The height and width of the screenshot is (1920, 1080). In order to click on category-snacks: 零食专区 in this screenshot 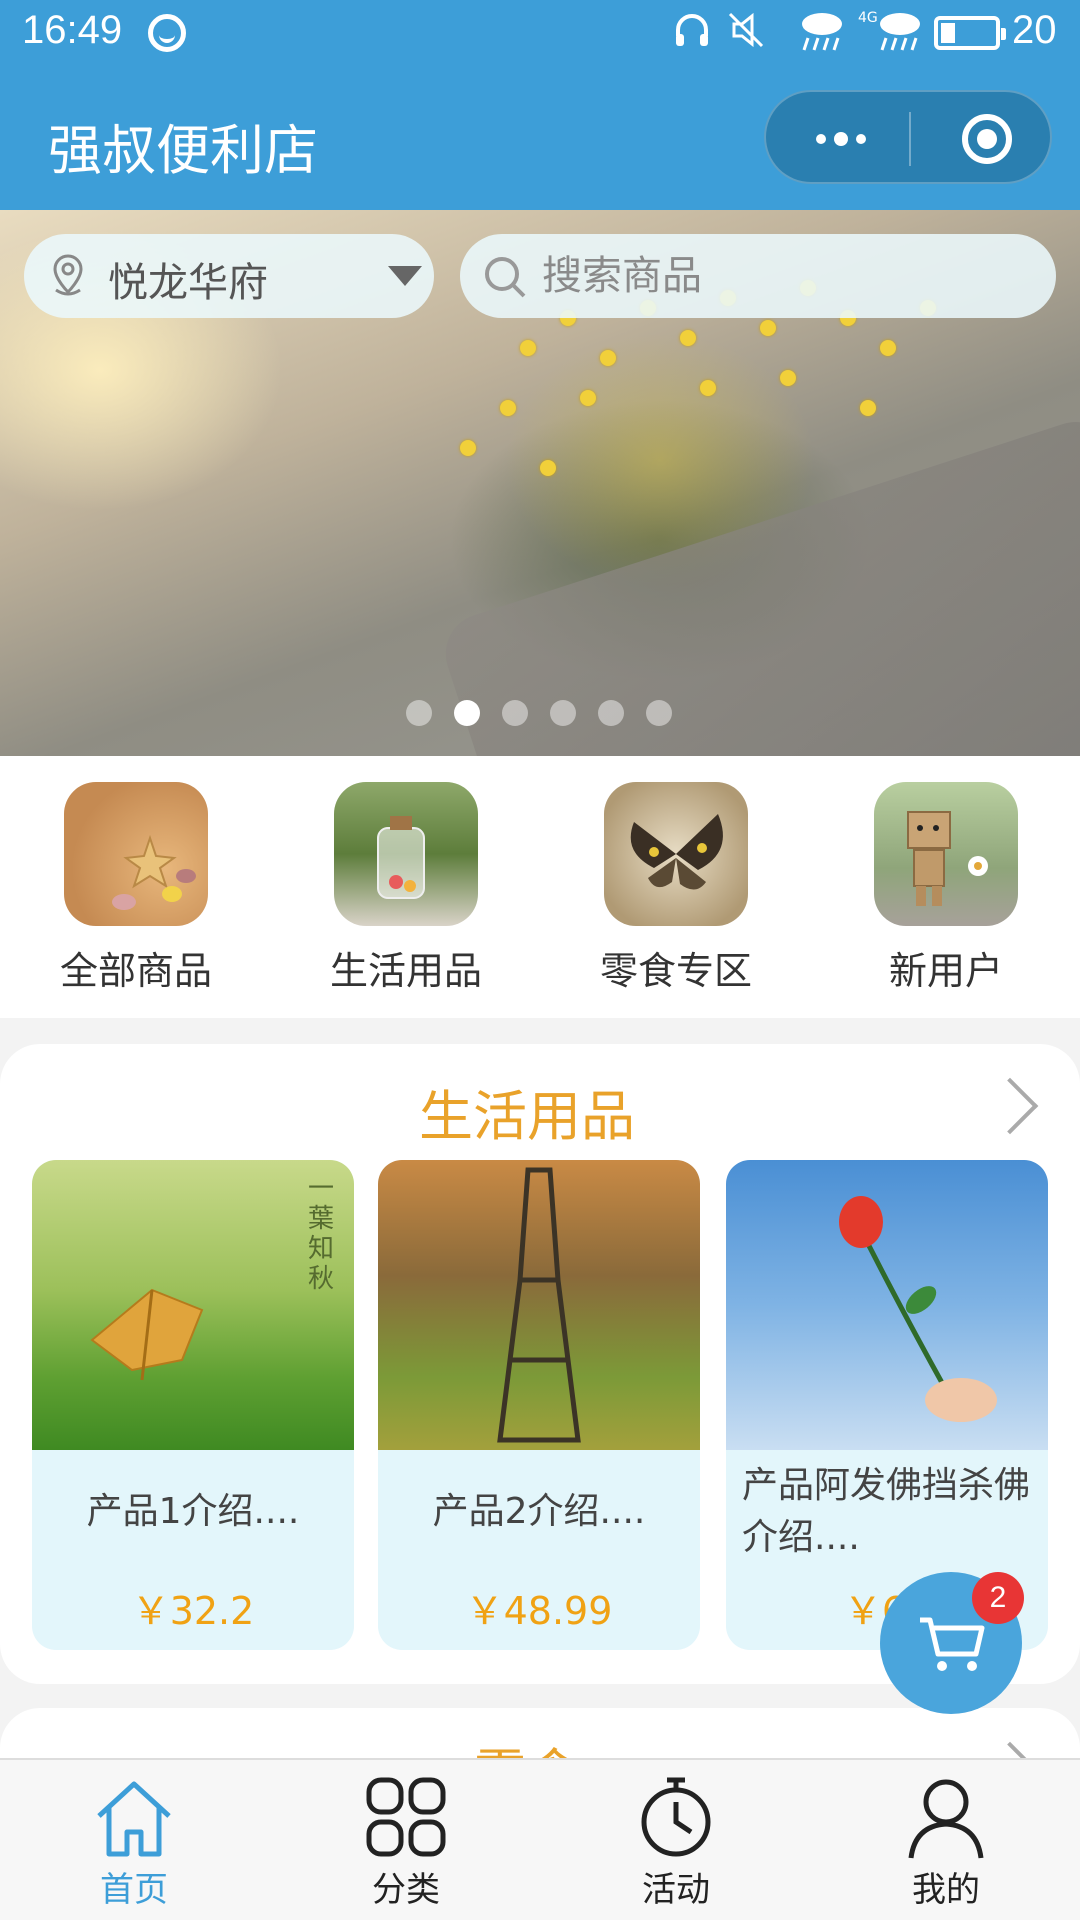, I will do `click(676, 892)`.